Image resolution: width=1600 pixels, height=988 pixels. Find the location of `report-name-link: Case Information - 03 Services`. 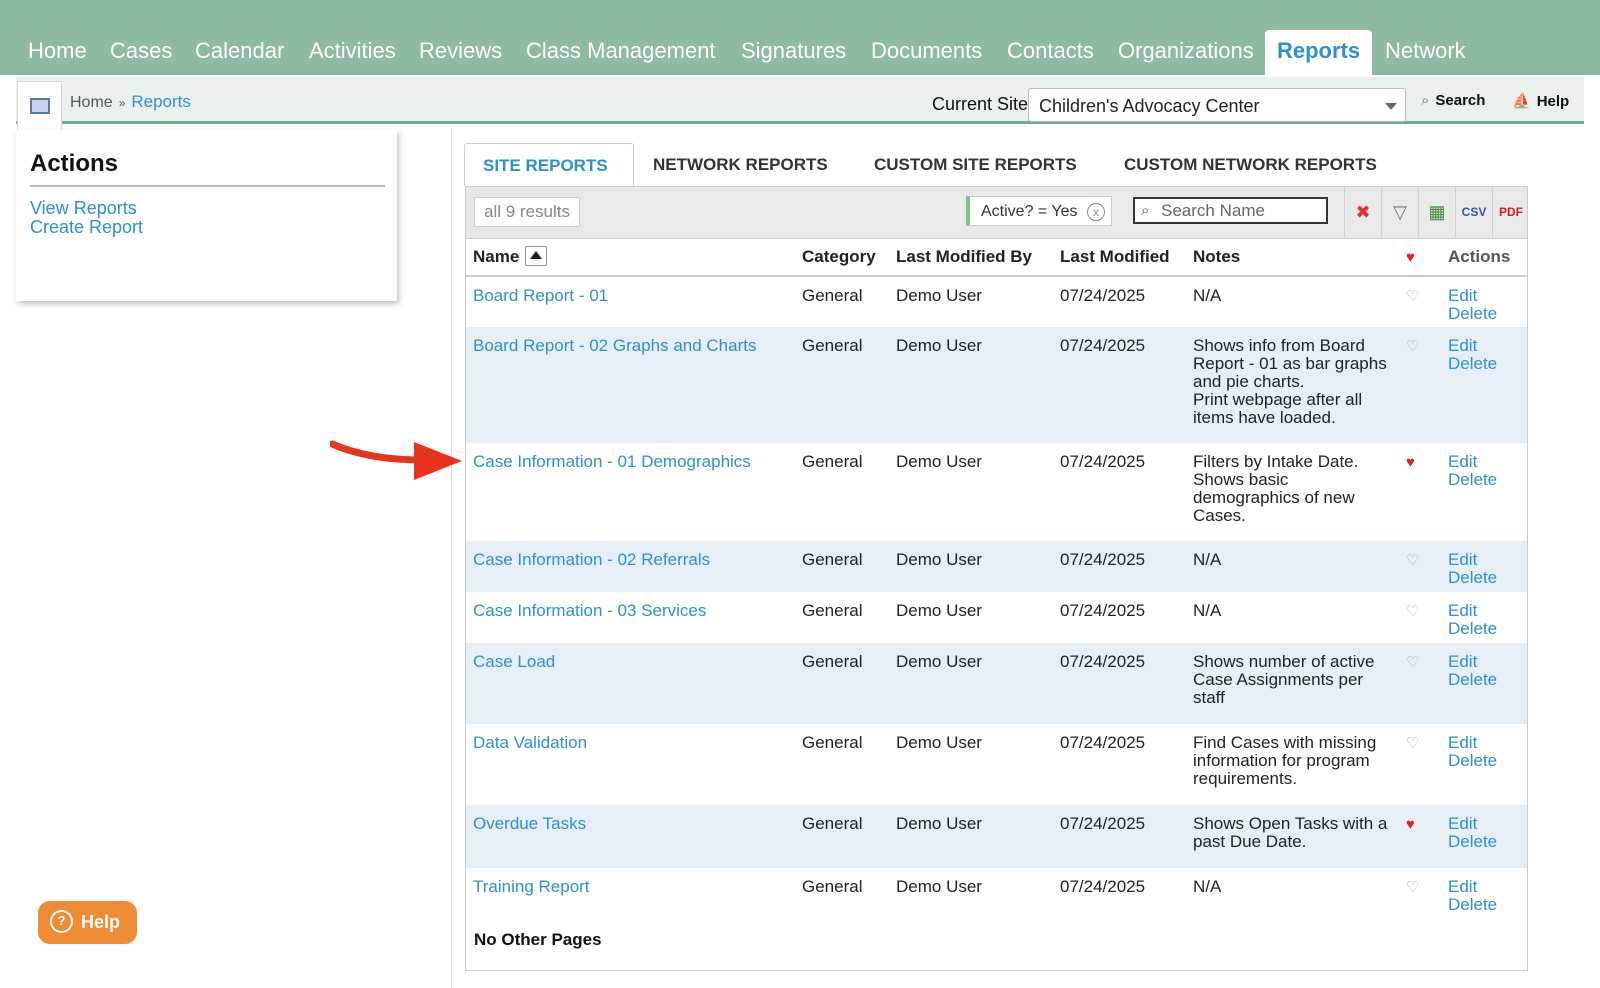

report-name-link: Case Information - 03 Services is located at coordinates (589, 610).